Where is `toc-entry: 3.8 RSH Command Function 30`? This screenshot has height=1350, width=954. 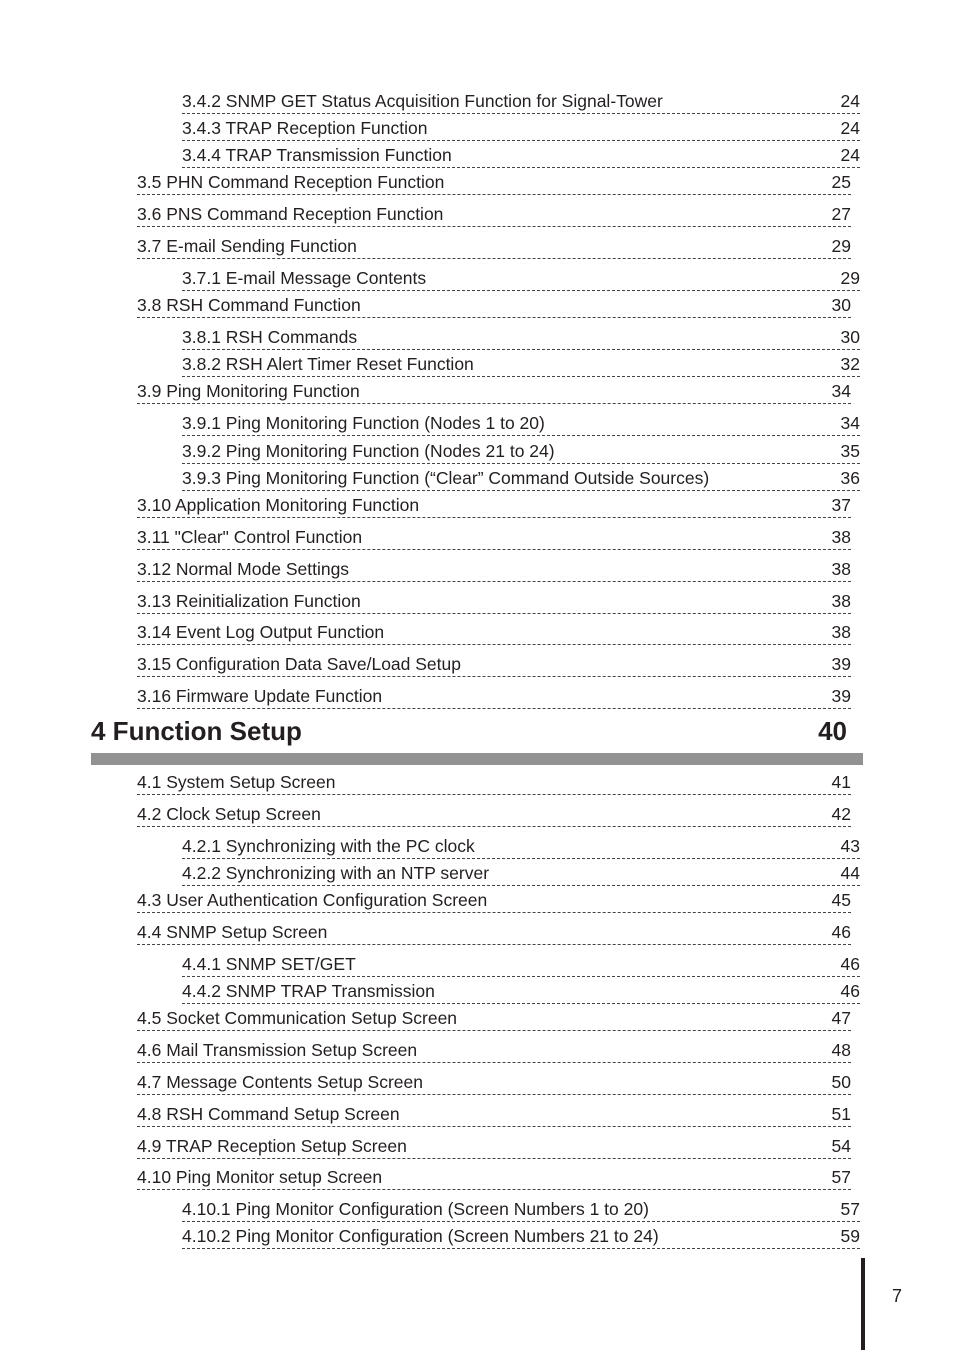
toc-entry: 3.8 RSH Command Function 30 is located at coordinates (494, 306).